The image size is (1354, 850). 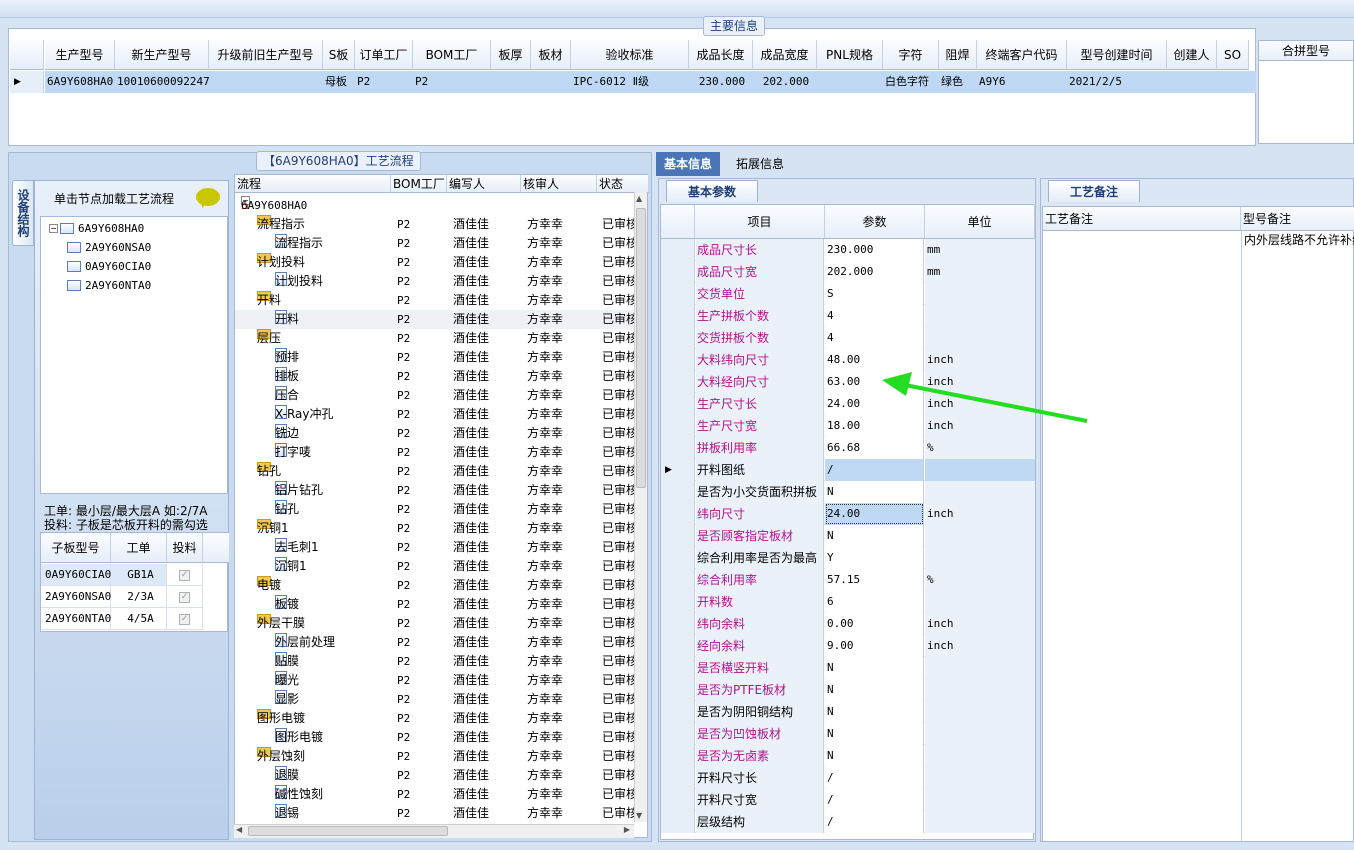 I want to click on param-row: 交货拼板个数 4, so click(x=848, y=338).